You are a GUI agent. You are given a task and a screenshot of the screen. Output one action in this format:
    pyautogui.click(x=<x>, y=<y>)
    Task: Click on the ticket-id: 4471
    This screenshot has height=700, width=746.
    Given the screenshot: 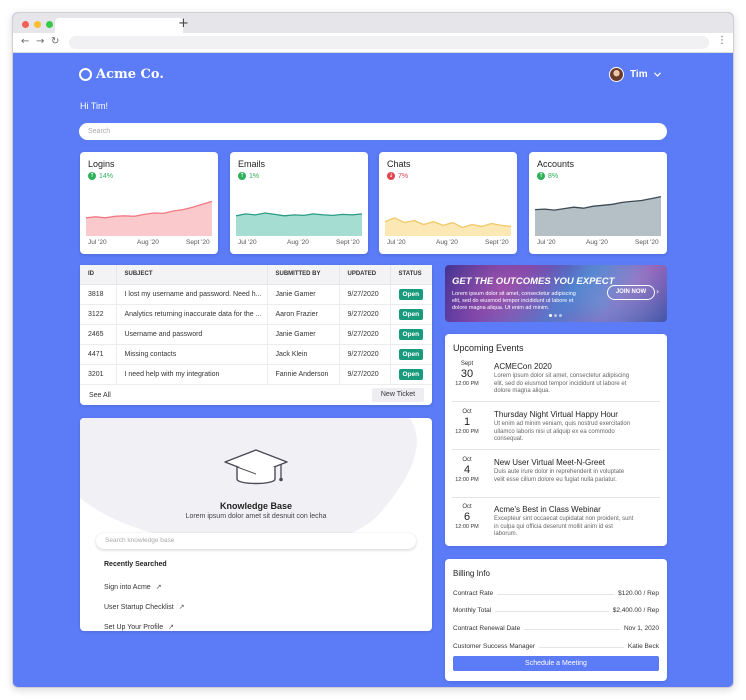 What is the action you would take?
    pyautogui.click(x=98, y=354)
    